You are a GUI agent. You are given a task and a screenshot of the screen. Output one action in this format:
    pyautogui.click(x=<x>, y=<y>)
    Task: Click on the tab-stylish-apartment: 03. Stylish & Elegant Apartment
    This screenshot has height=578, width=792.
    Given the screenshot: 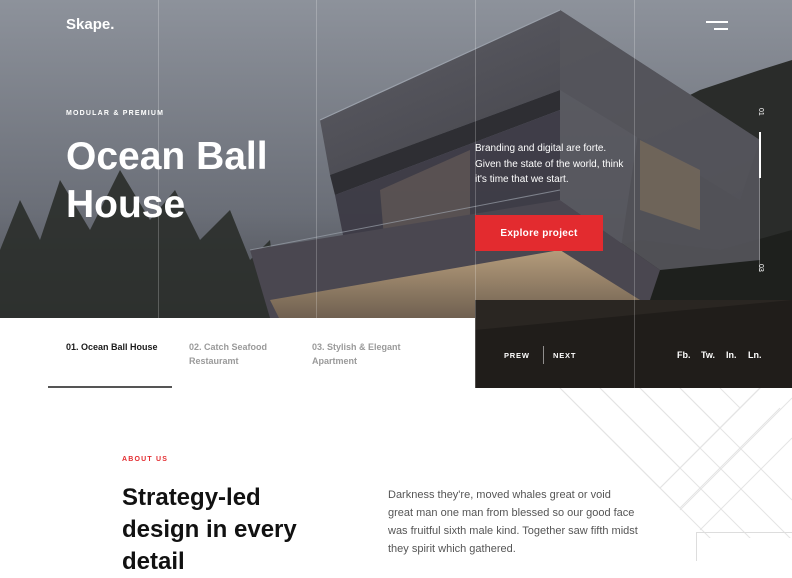 What is the action you would take?
    pyautogui.click(x=367, y=354)
    